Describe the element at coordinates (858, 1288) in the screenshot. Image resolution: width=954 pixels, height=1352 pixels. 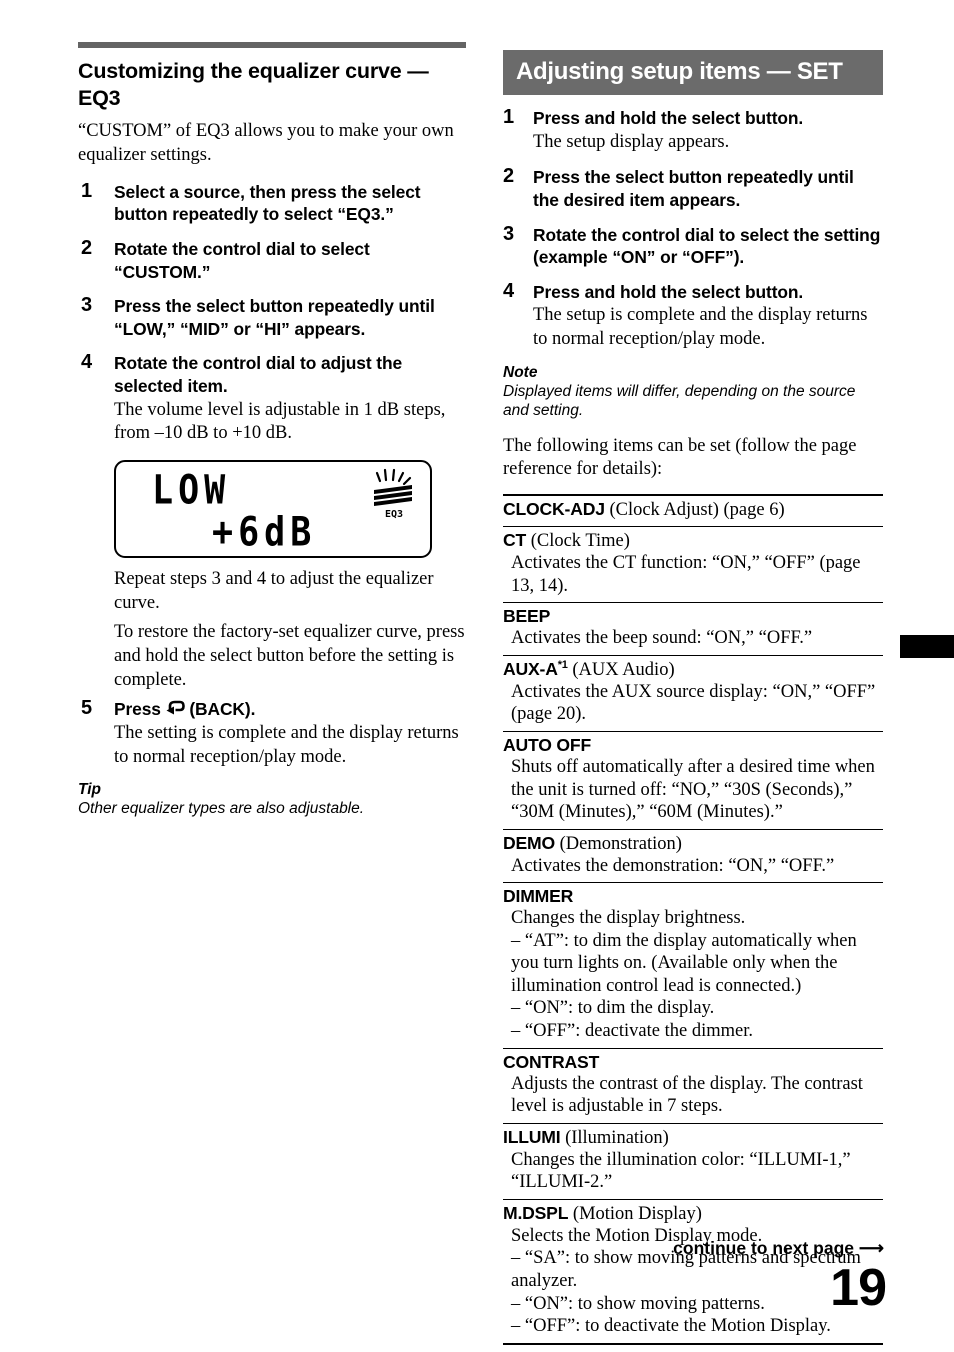
I see `page-number: 19` at that location.